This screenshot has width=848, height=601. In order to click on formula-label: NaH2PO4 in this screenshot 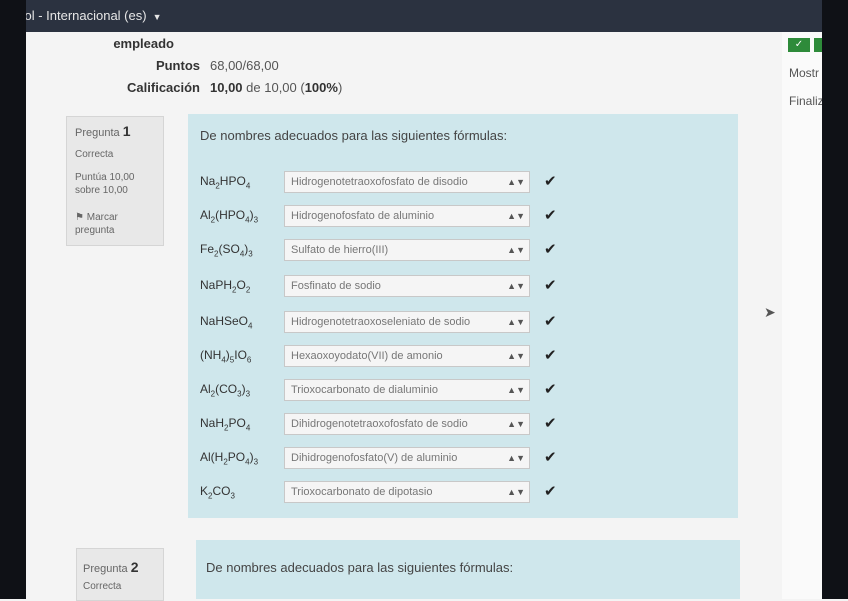, I will do `click(225, 424)`.